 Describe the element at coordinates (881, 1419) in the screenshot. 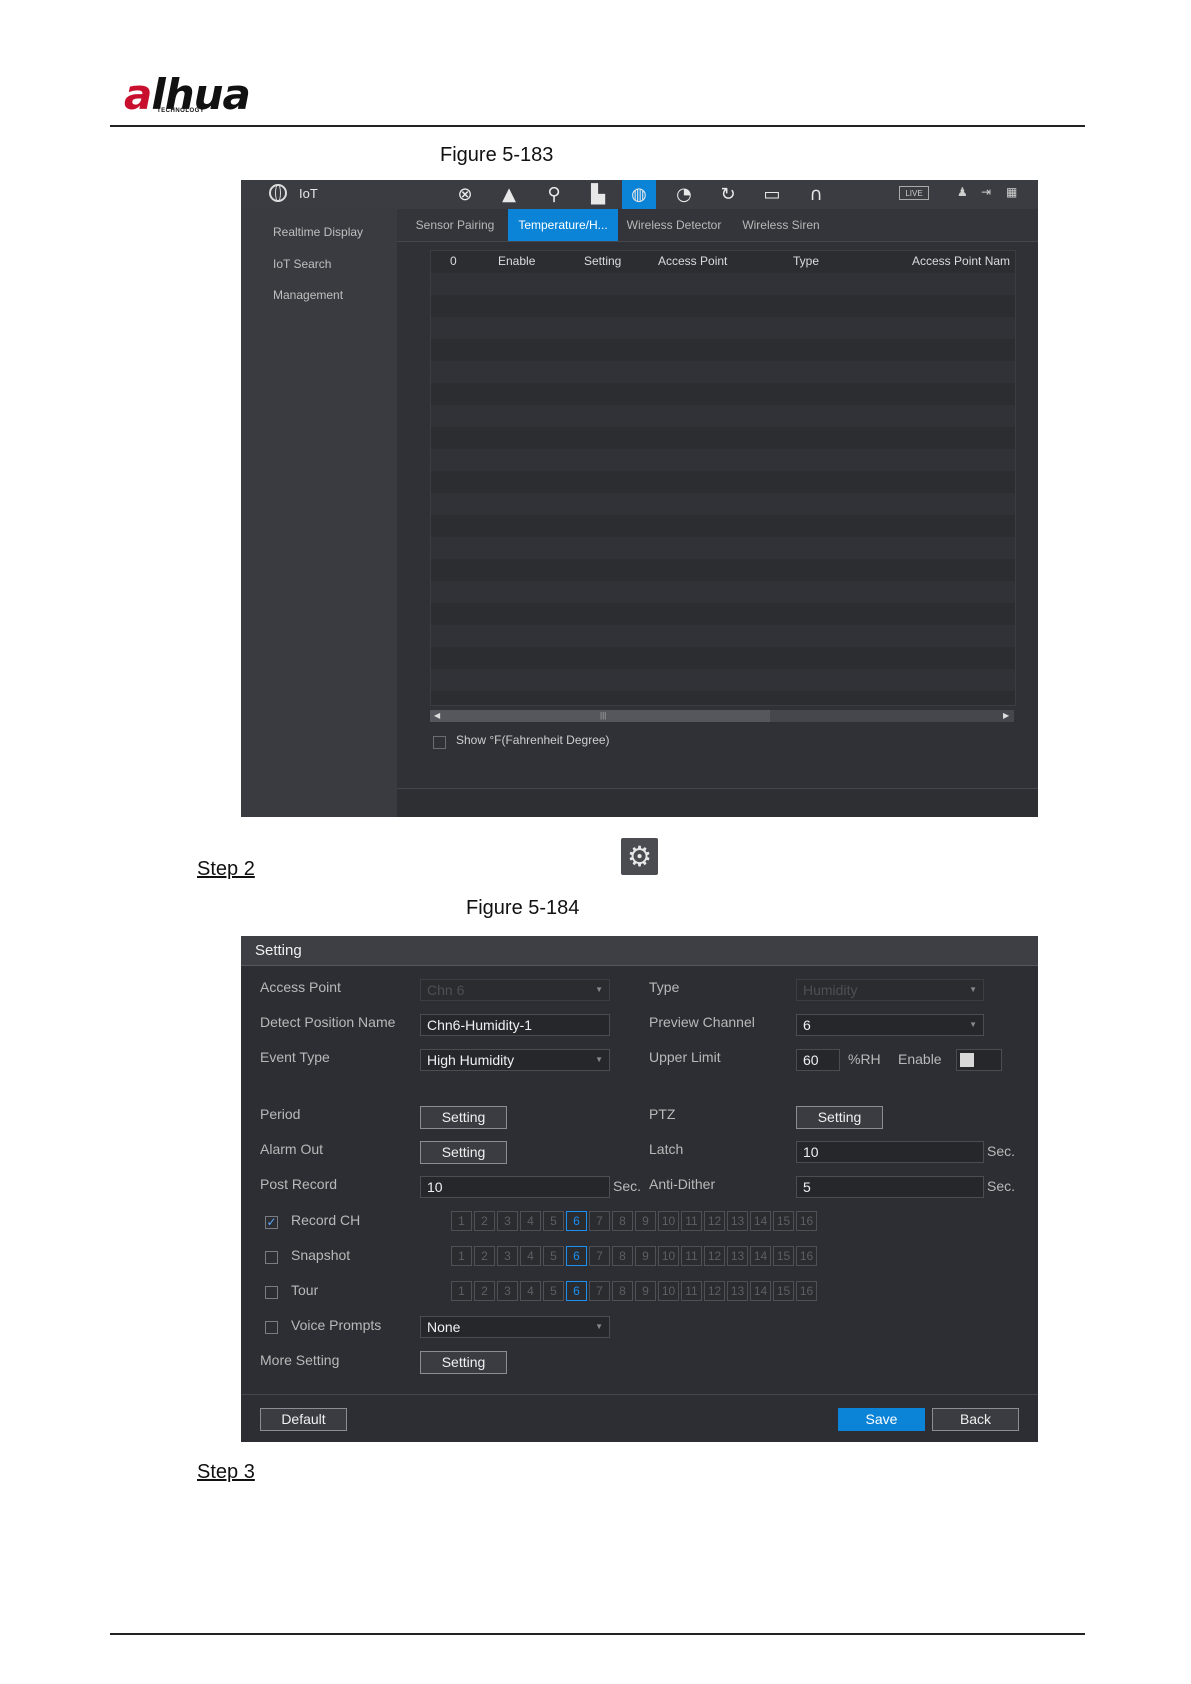

I see `save-button: Save` at that location.